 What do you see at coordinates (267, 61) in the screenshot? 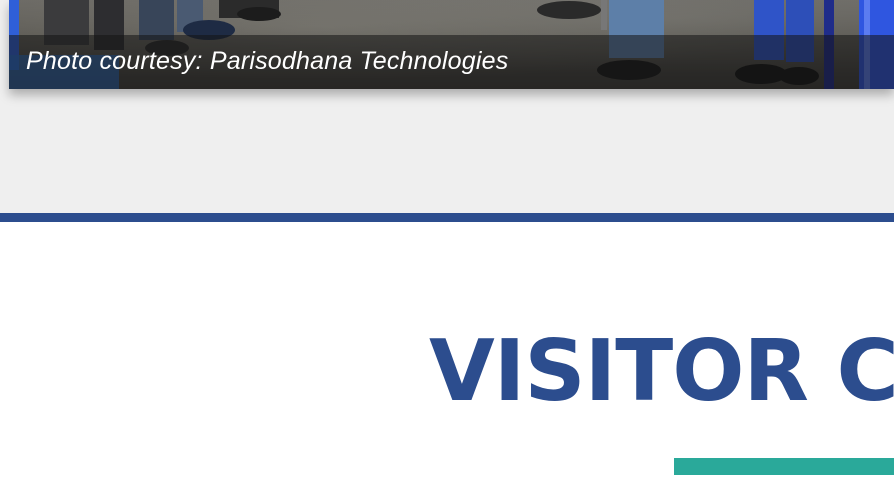
I see `photo-caption: Photo courtesy: Parisodhana Technologies` at bounding box center [267, 61].